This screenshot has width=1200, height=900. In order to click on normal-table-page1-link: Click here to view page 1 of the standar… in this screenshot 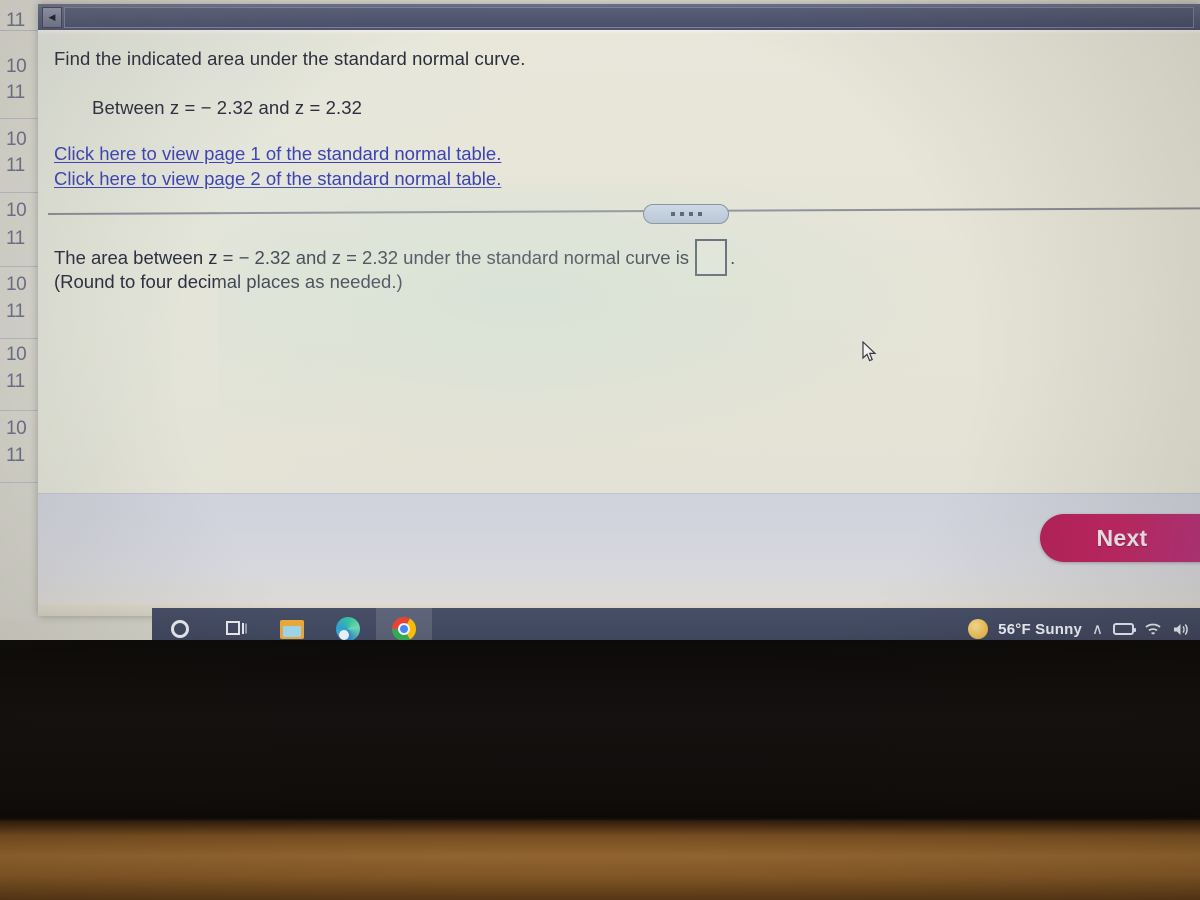, I will do `click(277, 154)`.